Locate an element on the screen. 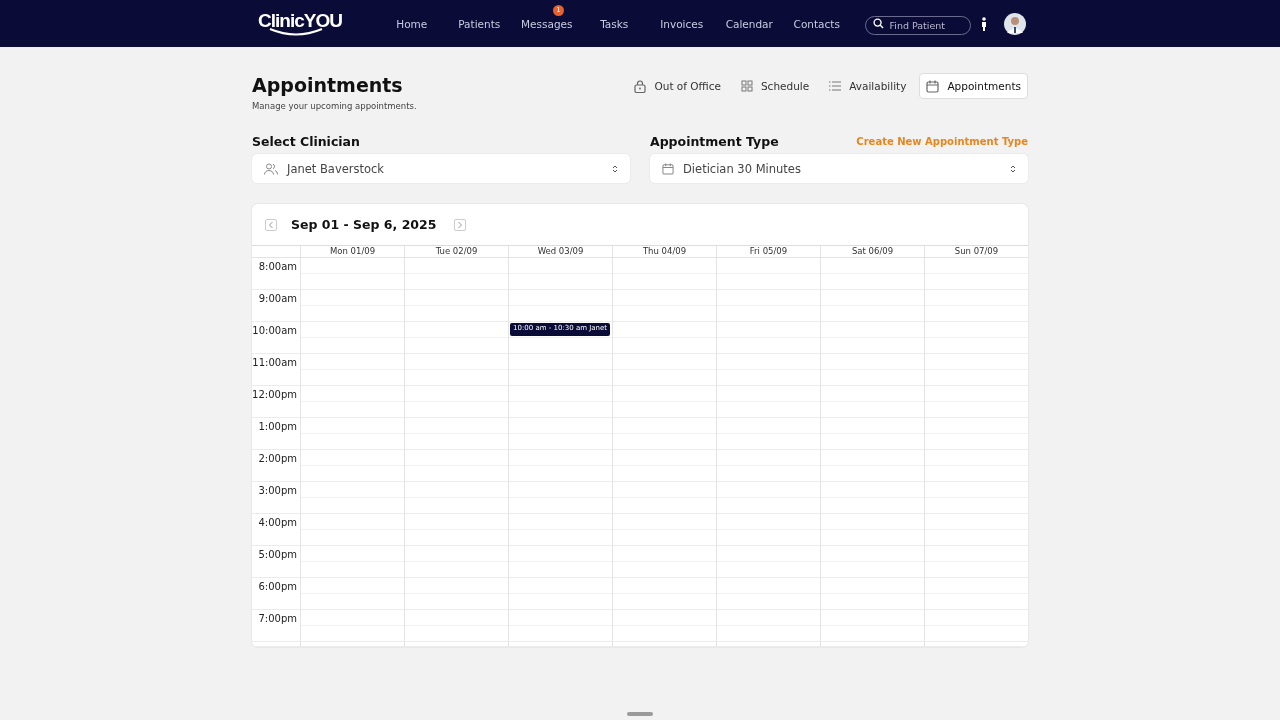 This screenshot has height=720, width=1280. drag-handle is located at coordinates (640, 714).